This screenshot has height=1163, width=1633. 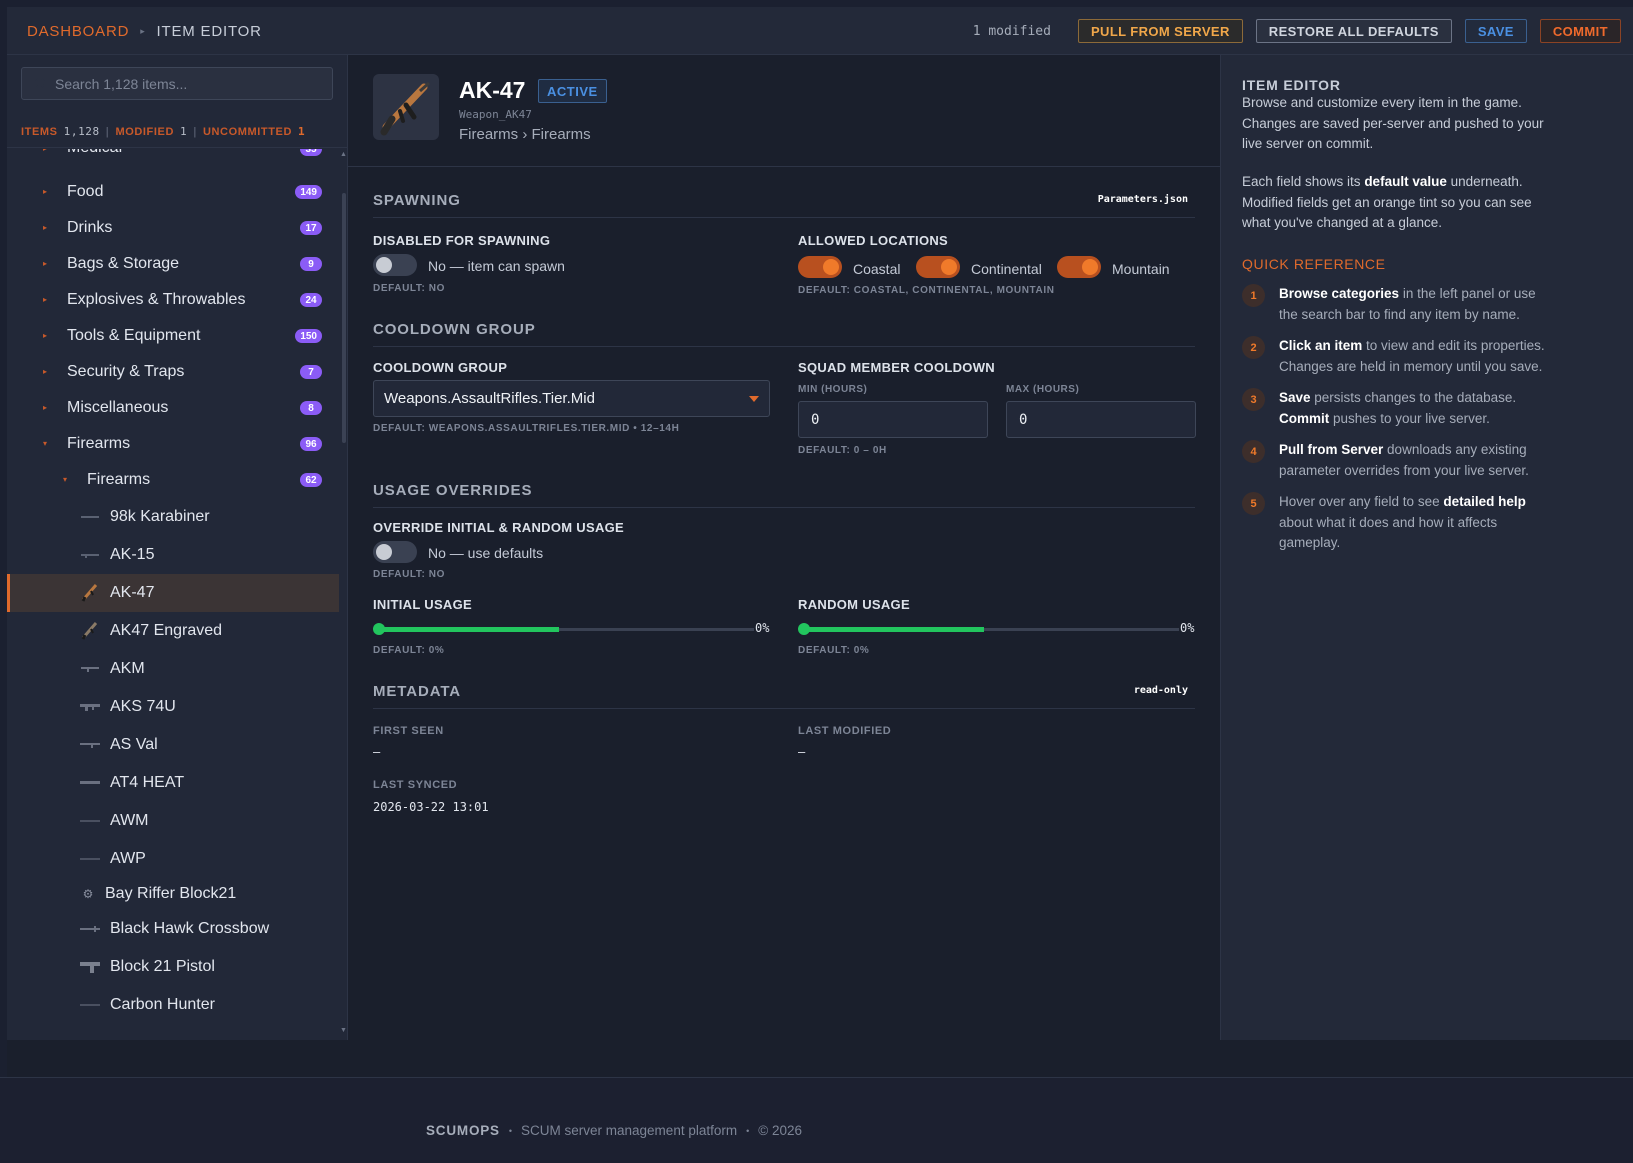 I want to click on tree-item: AKS 74U, so click(x=173, y=707).